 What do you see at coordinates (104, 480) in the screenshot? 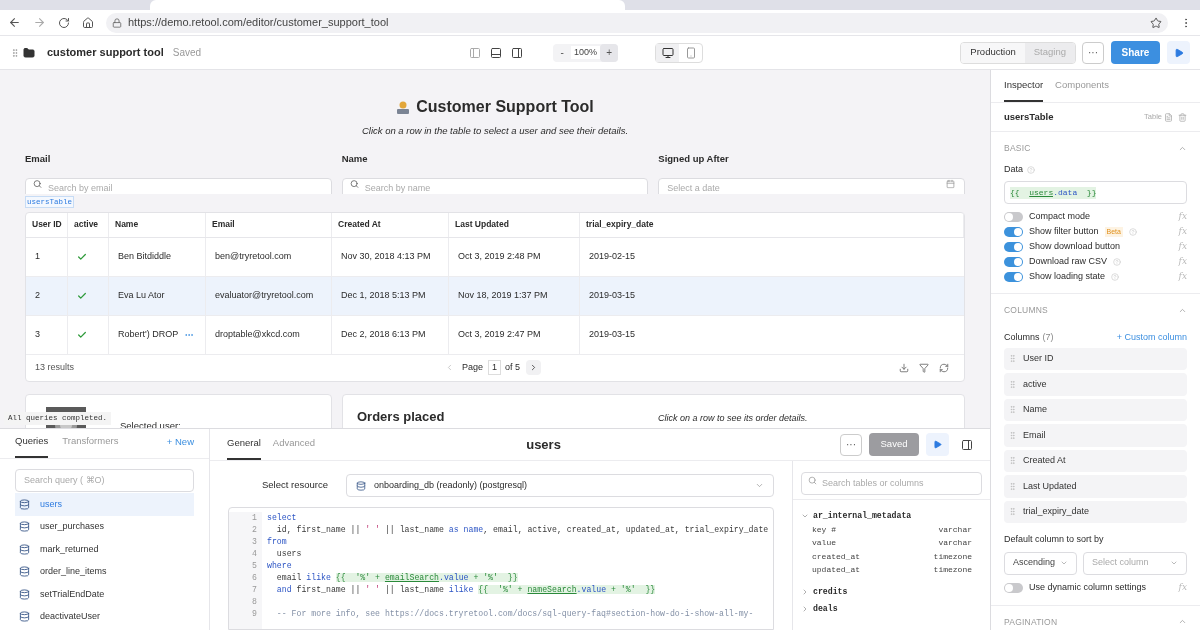
I see `query-search-field: Search query ( ⌘O)` at bounding box center [104, 480].